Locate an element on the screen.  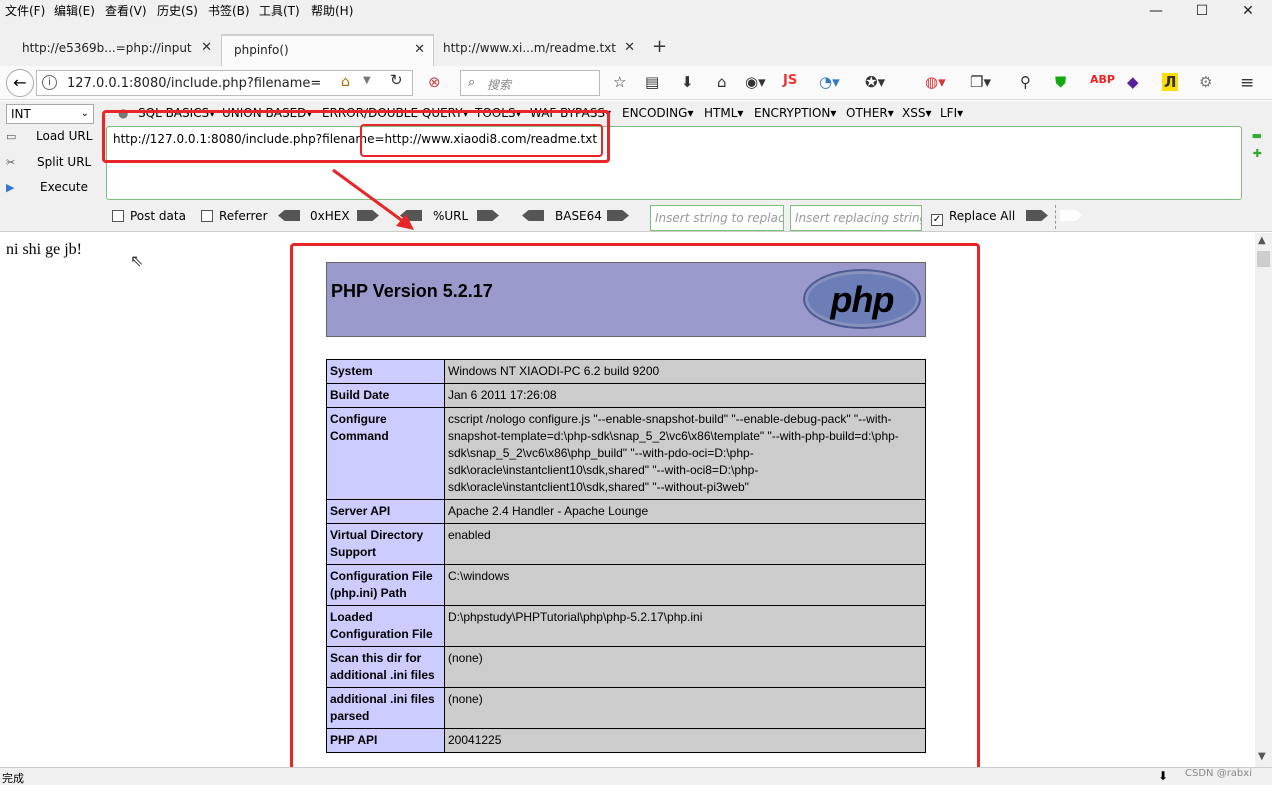
globe-icon: ◉▾ is located at coordinates (755, 82).